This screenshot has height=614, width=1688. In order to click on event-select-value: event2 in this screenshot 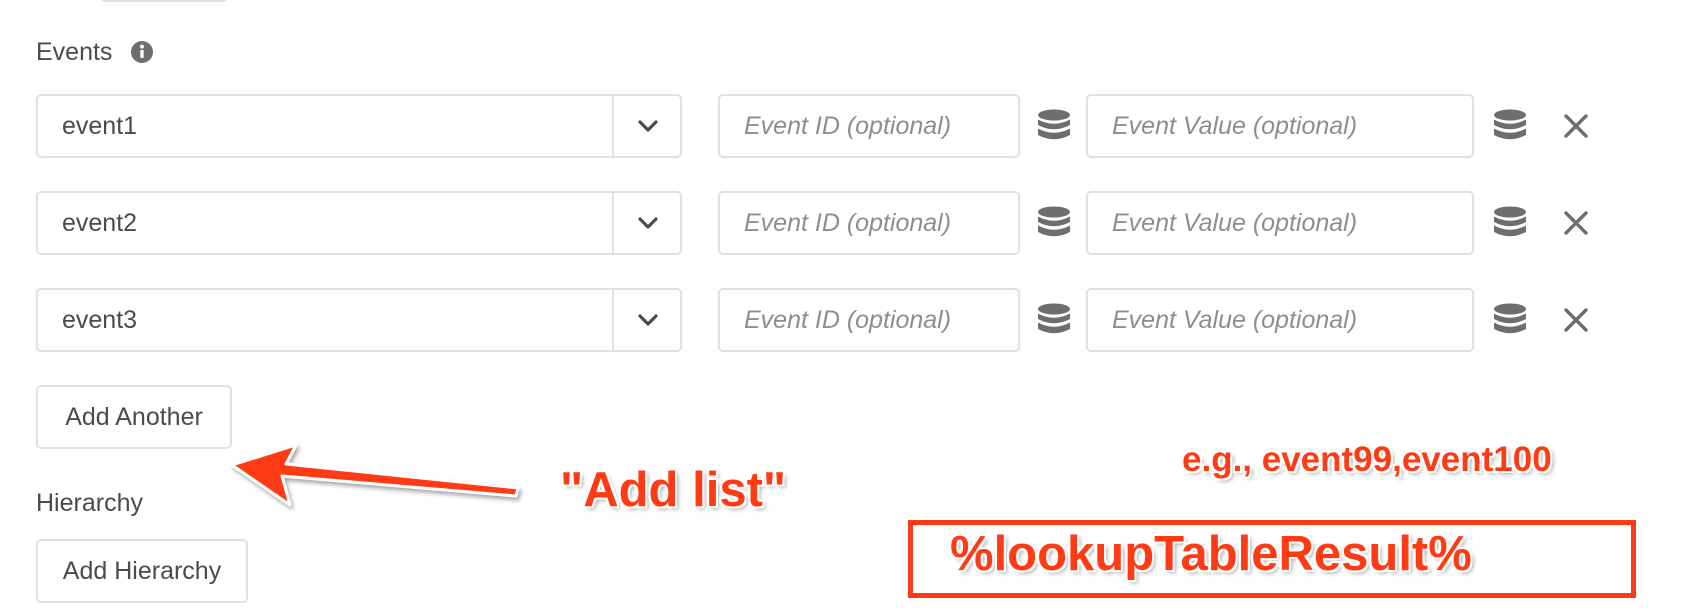, I will do `click(100, 223)`.